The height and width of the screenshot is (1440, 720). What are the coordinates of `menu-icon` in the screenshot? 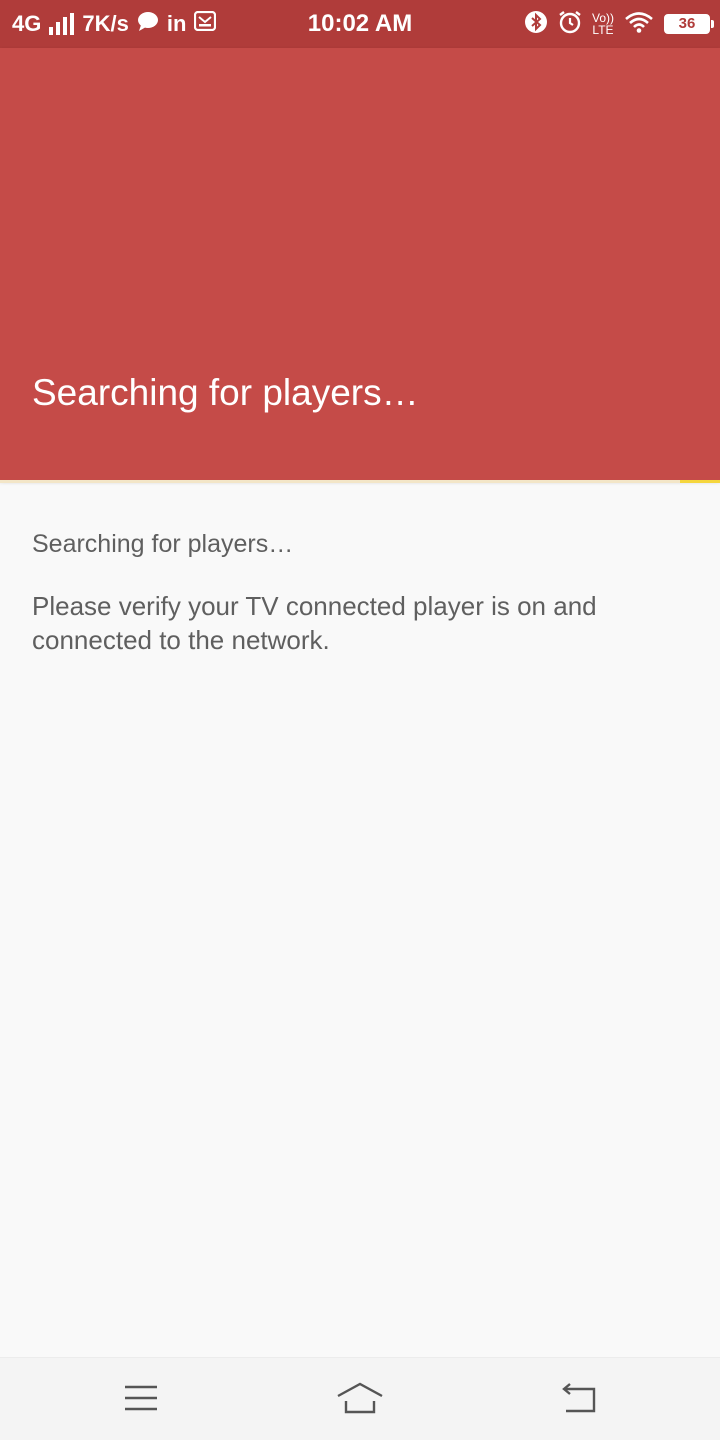 It's located at (141, 1398).